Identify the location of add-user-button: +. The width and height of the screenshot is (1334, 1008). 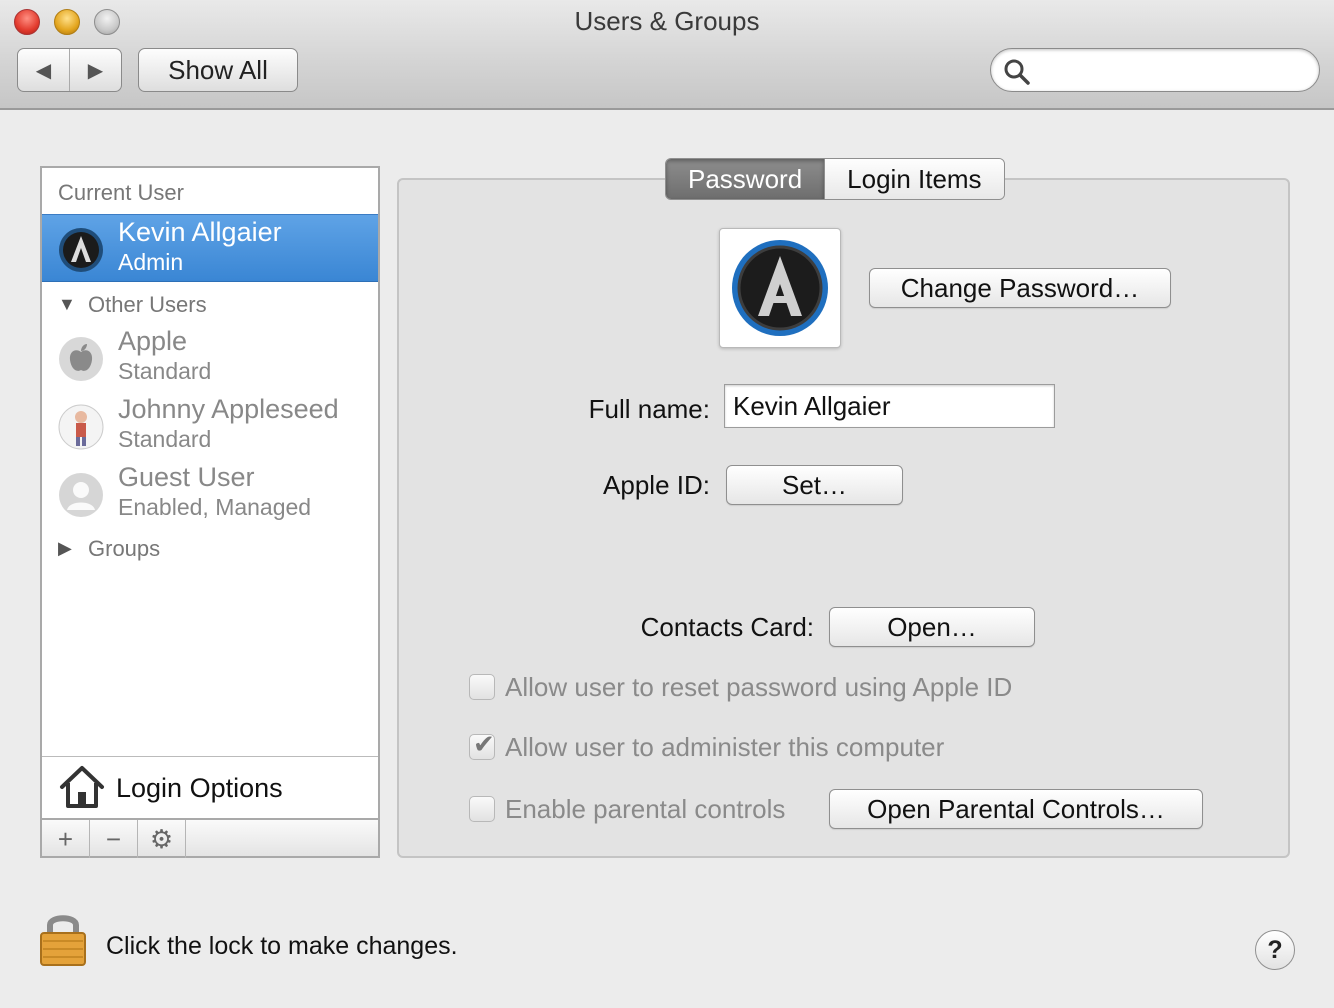
(66, 839).